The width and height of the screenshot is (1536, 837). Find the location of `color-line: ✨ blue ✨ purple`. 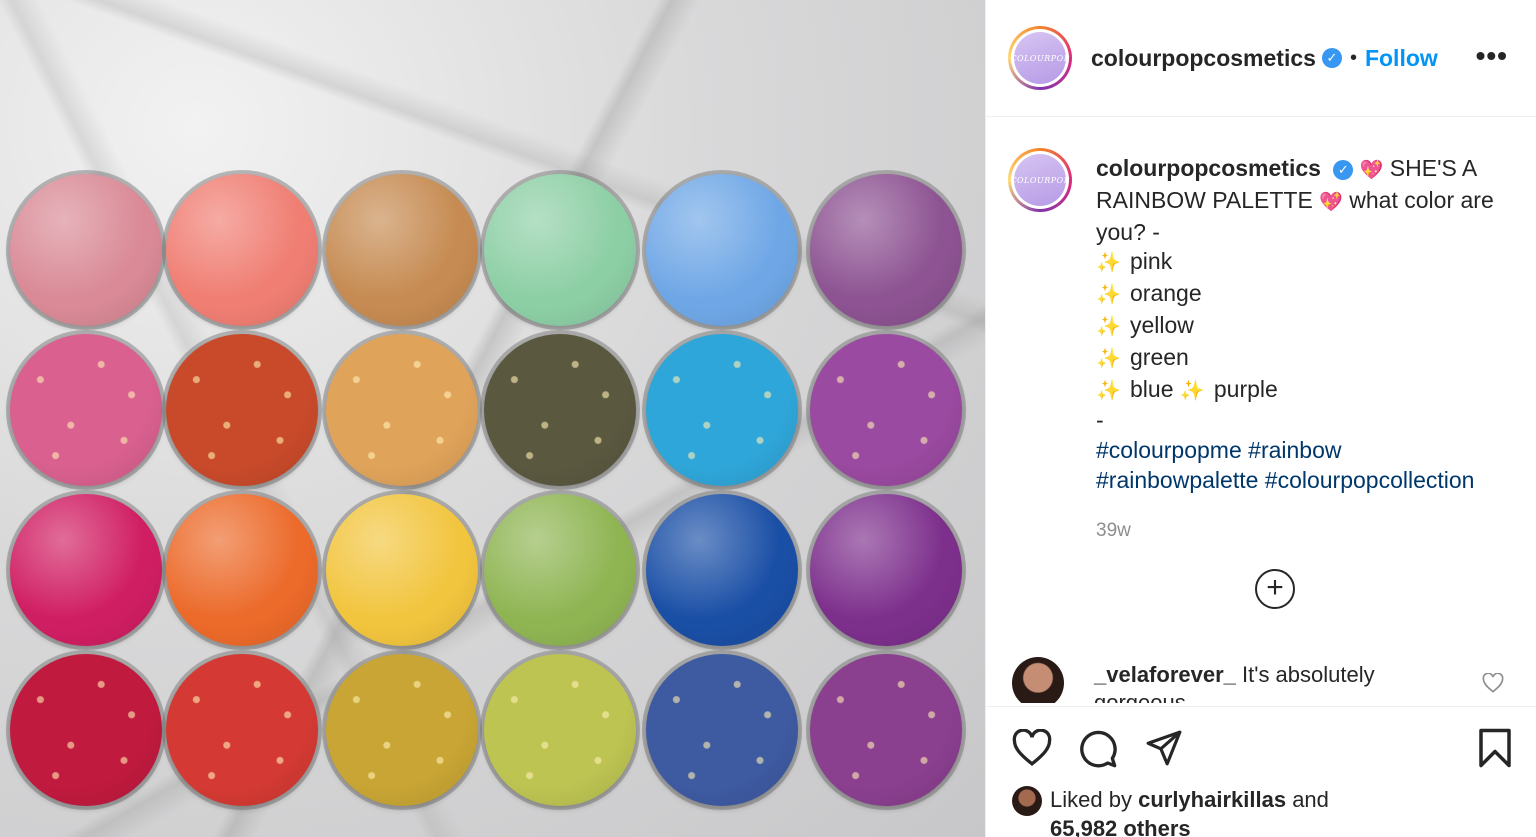

color-line: ✨ blue ✨ purple is located at coordinates (1303, 391).